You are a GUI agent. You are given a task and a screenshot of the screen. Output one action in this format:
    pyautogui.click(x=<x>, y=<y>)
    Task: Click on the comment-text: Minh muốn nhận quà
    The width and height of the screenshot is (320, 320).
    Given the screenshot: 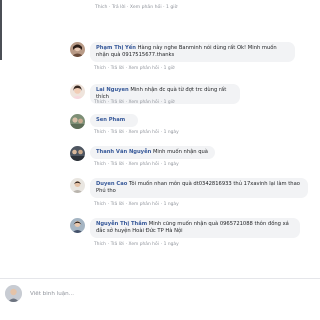 What is the action you would take?
    pyautogui.click(x=180, y=152)
    